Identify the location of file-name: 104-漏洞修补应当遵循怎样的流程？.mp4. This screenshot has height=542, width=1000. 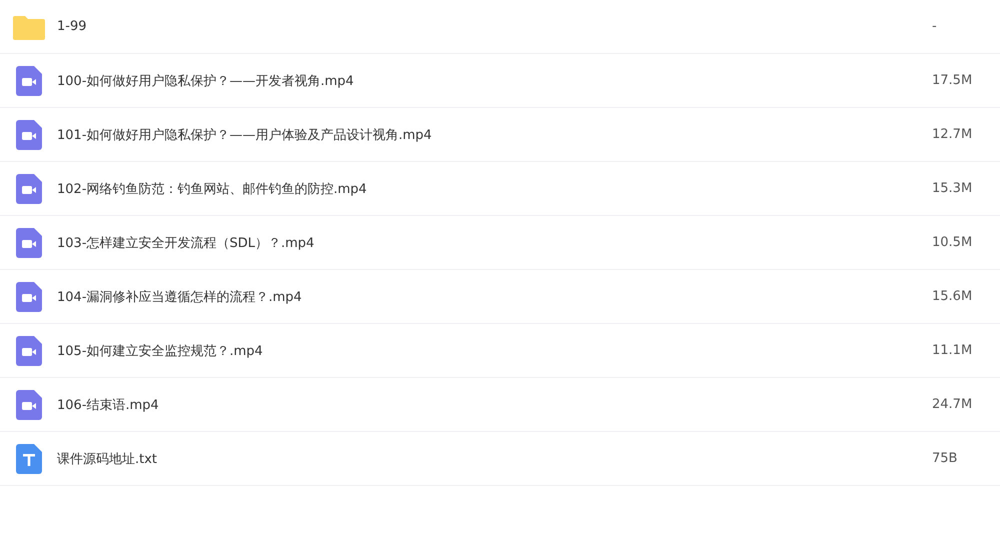
(494, 297).